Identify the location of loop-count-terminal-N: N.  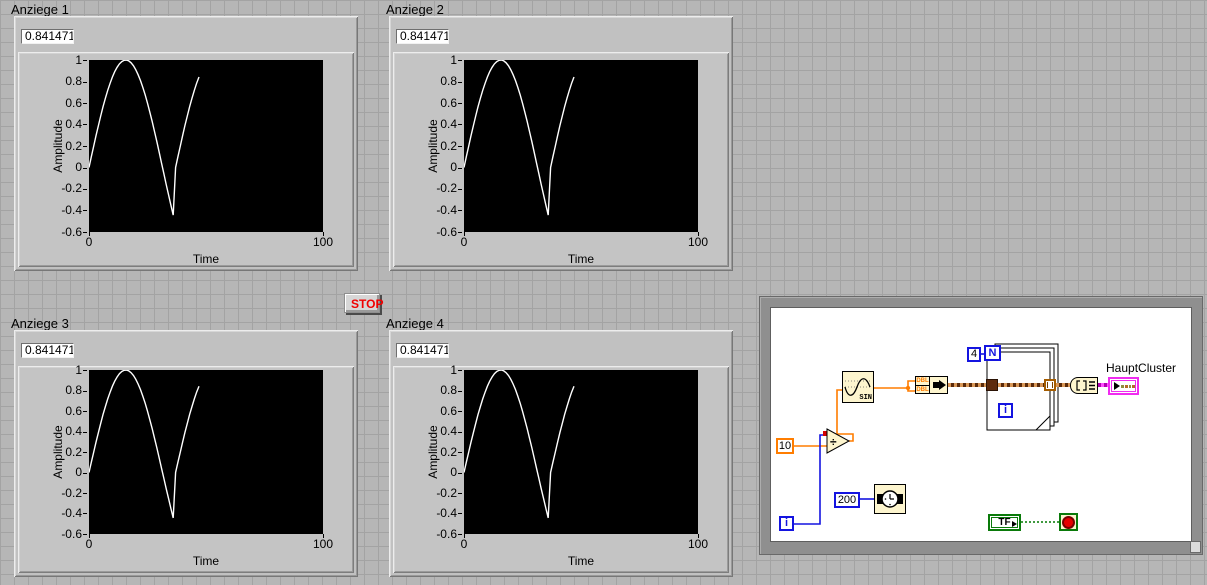
(992, 353).